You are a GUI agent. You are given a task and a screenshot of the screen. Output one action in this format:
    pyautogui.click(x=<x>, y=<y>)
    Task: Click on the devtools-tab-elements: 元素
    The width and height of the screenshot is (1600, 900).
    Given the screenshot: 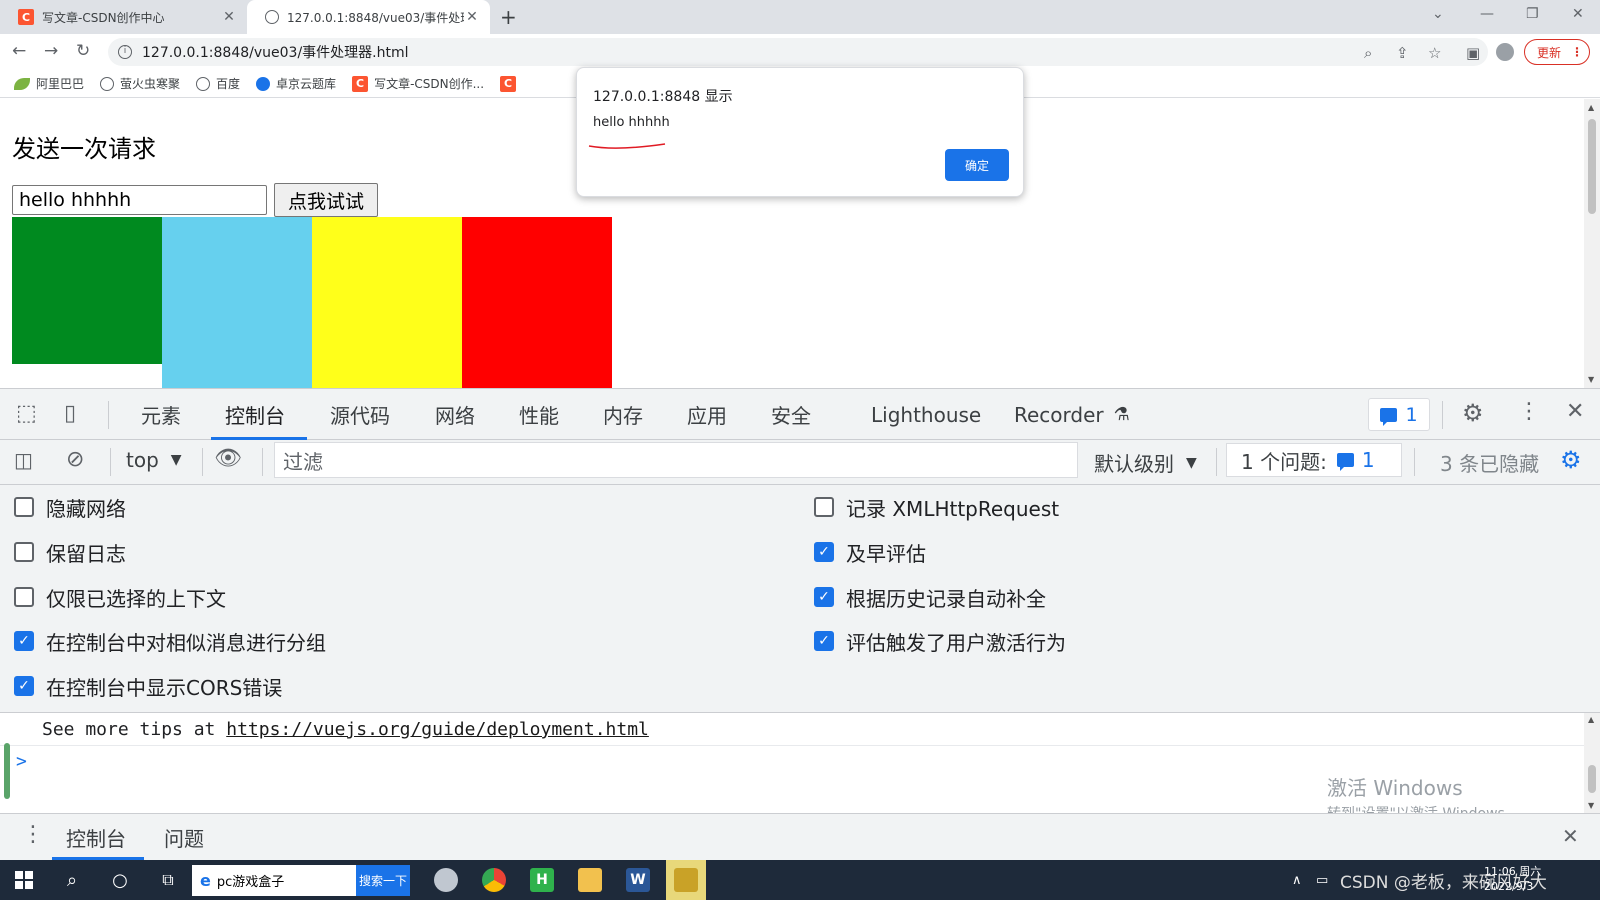 What is the action you would take?
    pyautogui.click(x=161, y=414)
    